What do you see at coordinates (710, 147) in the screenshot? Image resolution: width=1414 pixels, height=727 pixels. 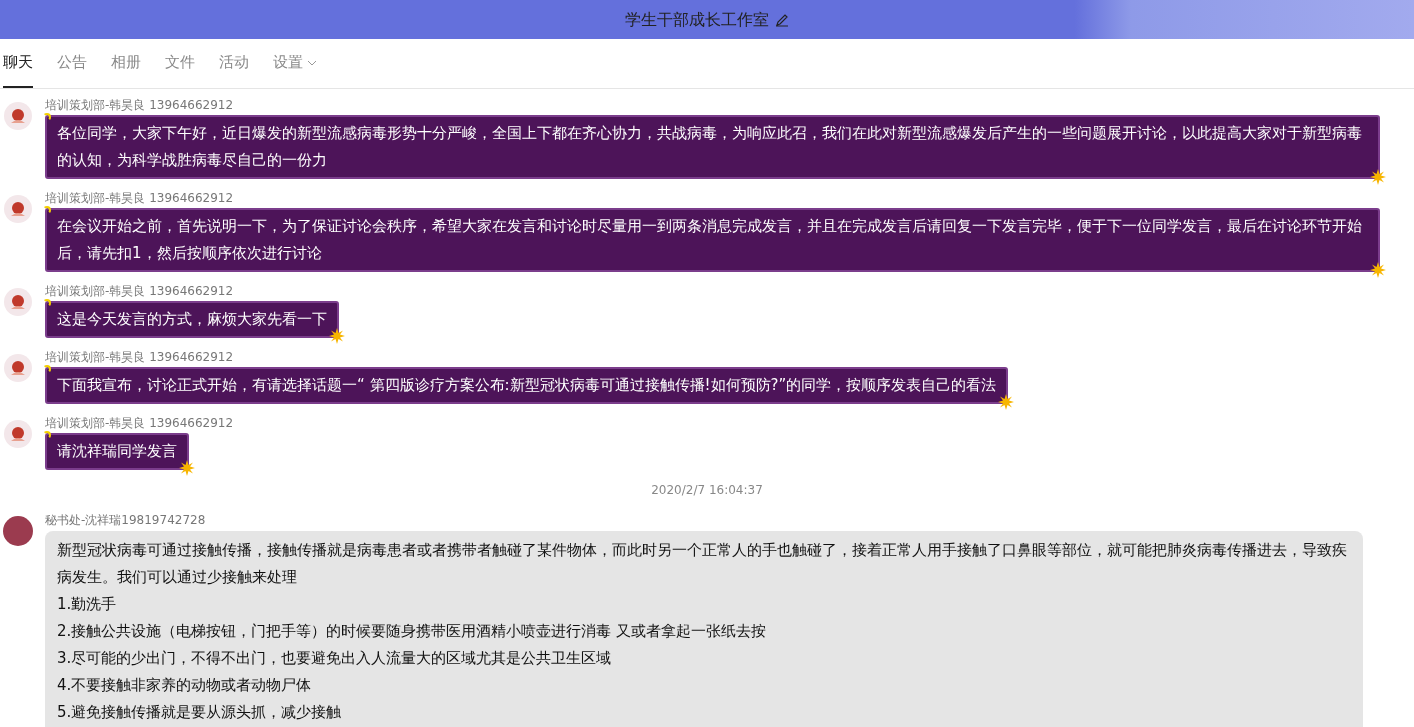 I see `message-text: 各位同学，大家下午好，近日爆发的新型流感病毒形势十分严峻，全国上下都在齐心协力，共战病毒，为响应此召，我们在此对新型流感爆发后产生的一些问题展开讨论，以此提高大家对于新型病毒的认知，为科学战胜病毒尽自己的一份力` at bounding box center [710, 147].